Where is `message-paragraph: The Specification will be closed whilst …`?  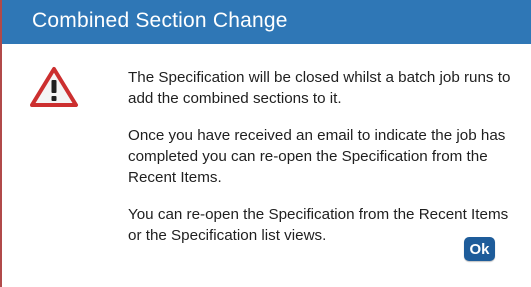 message-paragraph: The Specification will be closed whilst … is located at coordinates (319, 88).